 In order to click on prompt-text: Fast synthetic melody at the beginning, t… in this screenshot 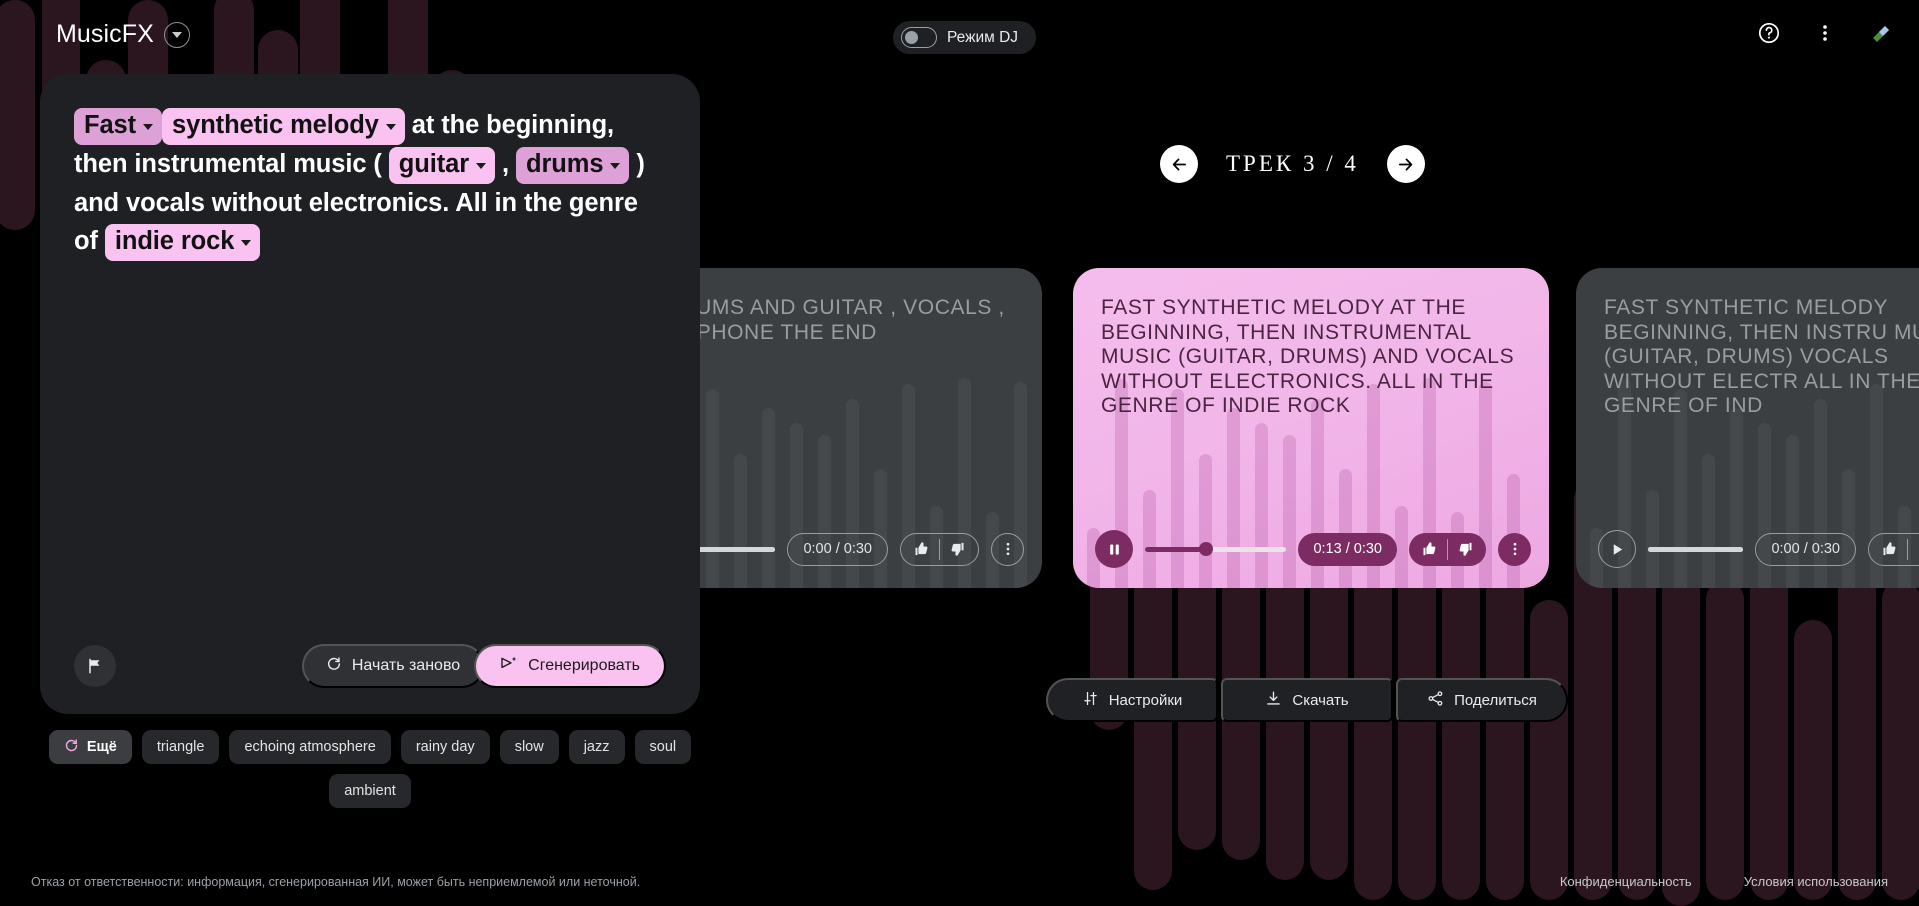, I will do `click(370, 183)`.